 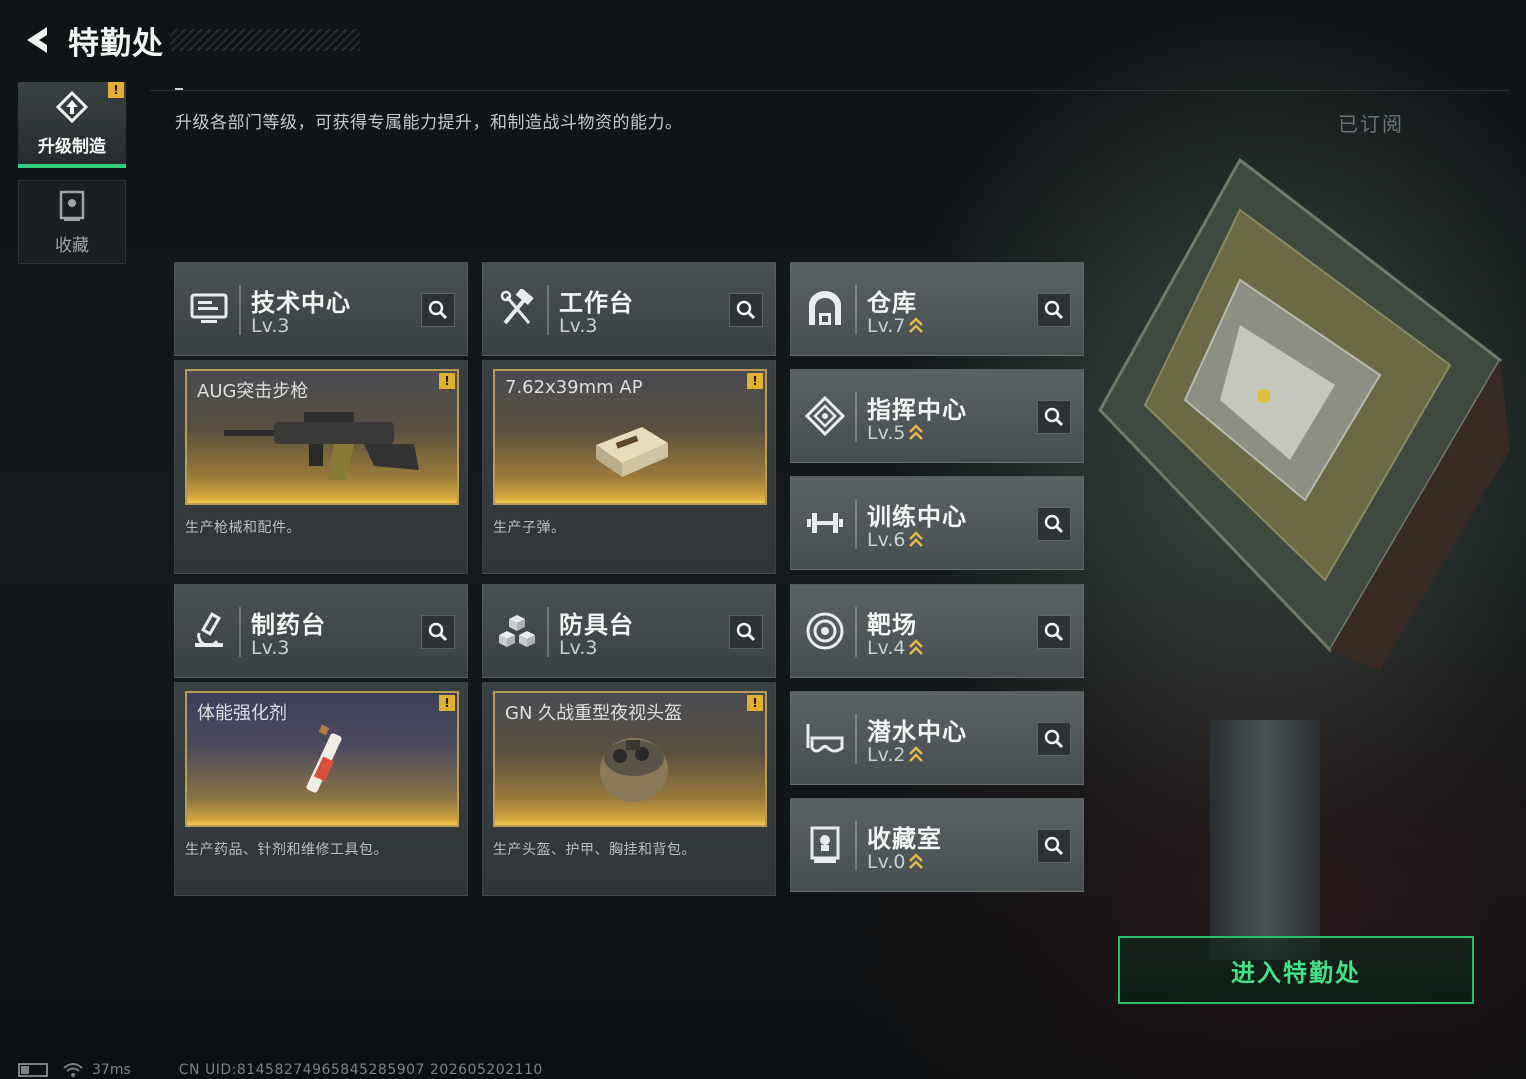 I want to click on ping-readout: 37ms, so click(x=111, y=1069).